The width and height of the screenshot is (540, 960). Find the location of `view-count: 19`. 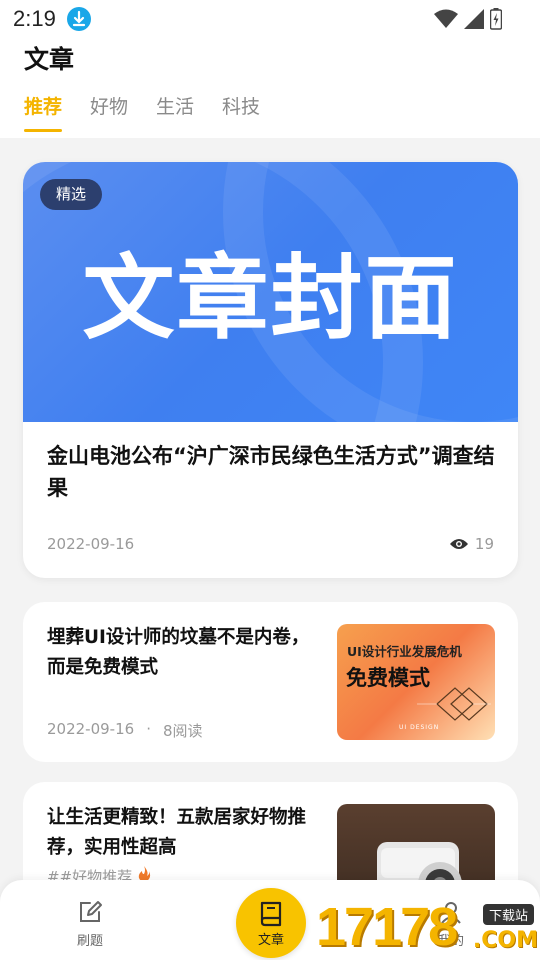

view-count: 19 is located at coordinates (471, 544).